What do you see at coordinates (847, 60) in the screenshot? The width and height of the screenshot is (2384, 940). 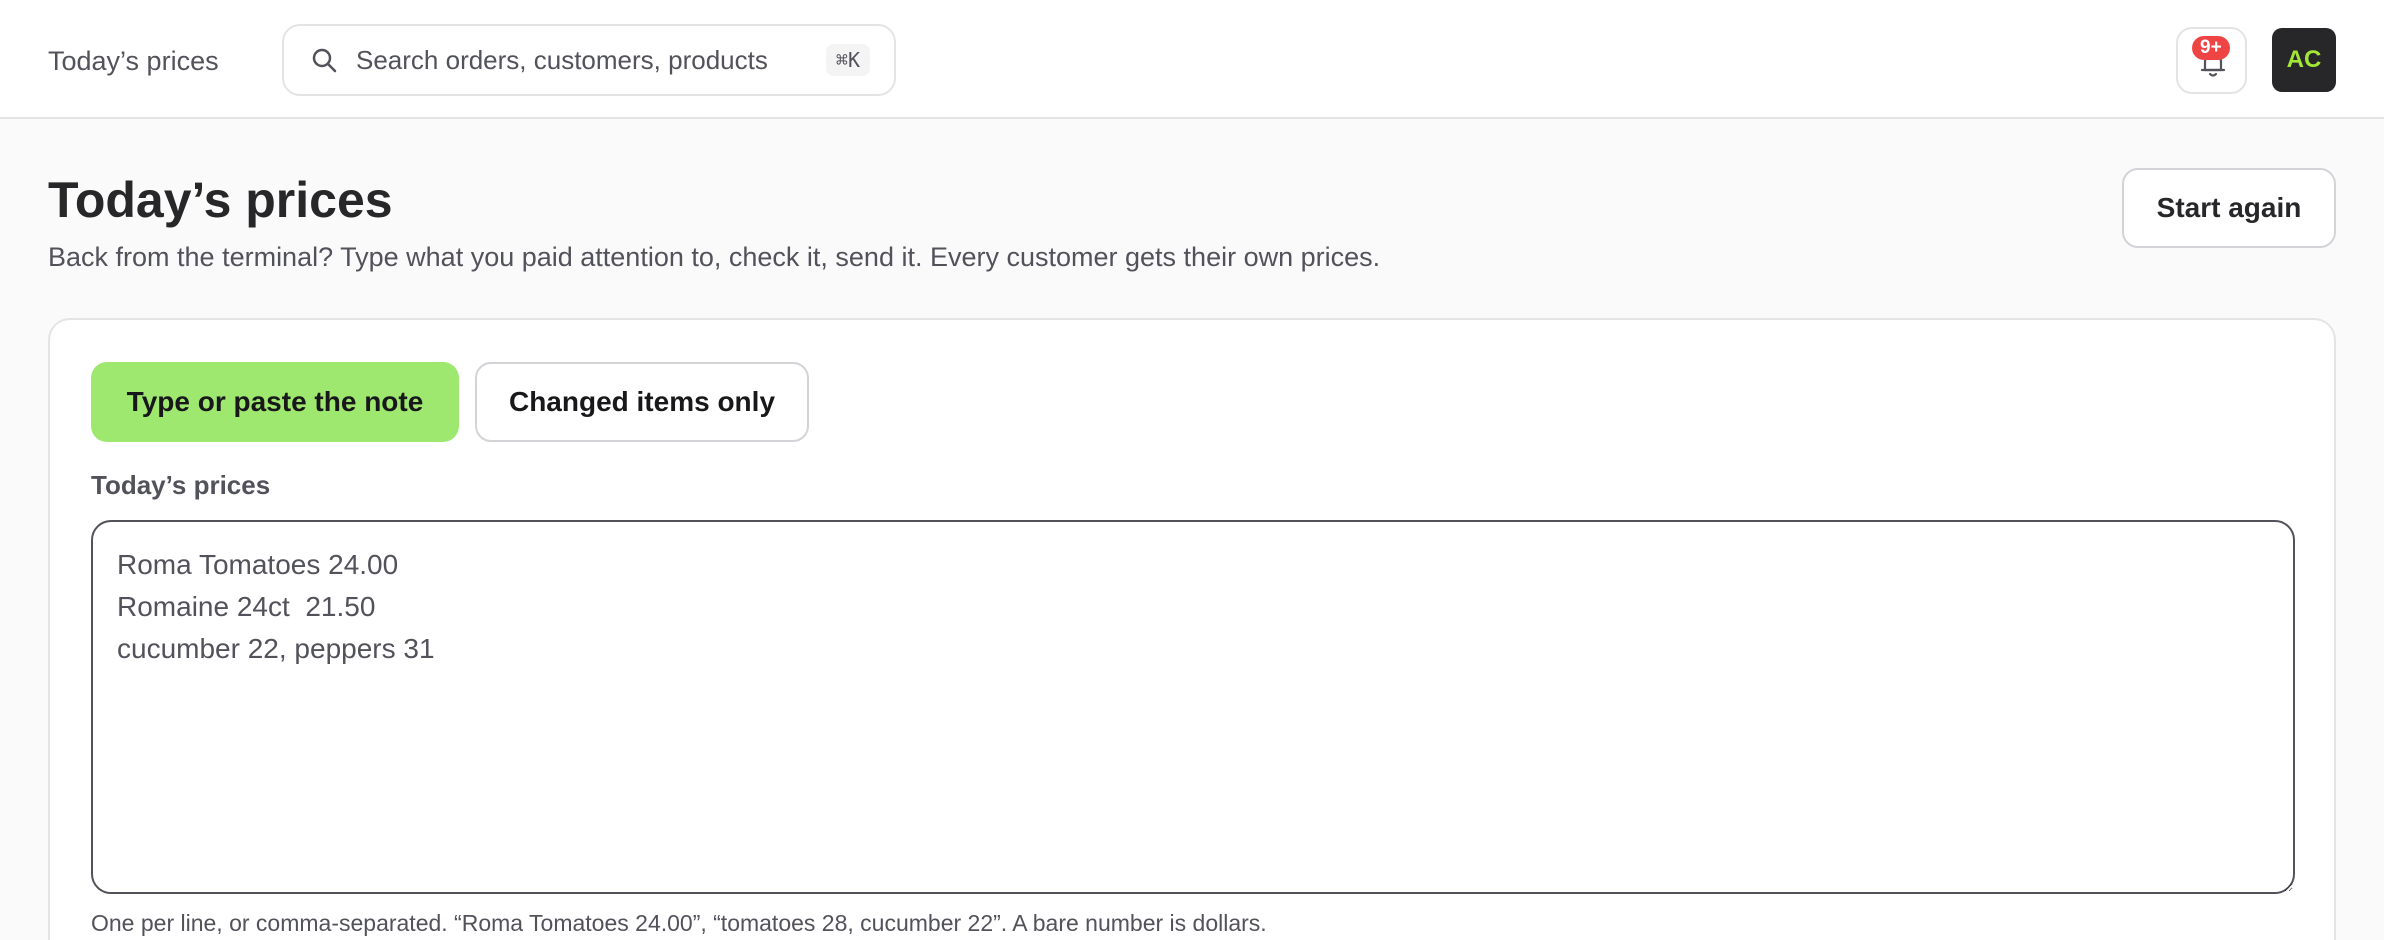 I see `search-shortcut-hint: ⌘K` at bounding box center [847, 60].